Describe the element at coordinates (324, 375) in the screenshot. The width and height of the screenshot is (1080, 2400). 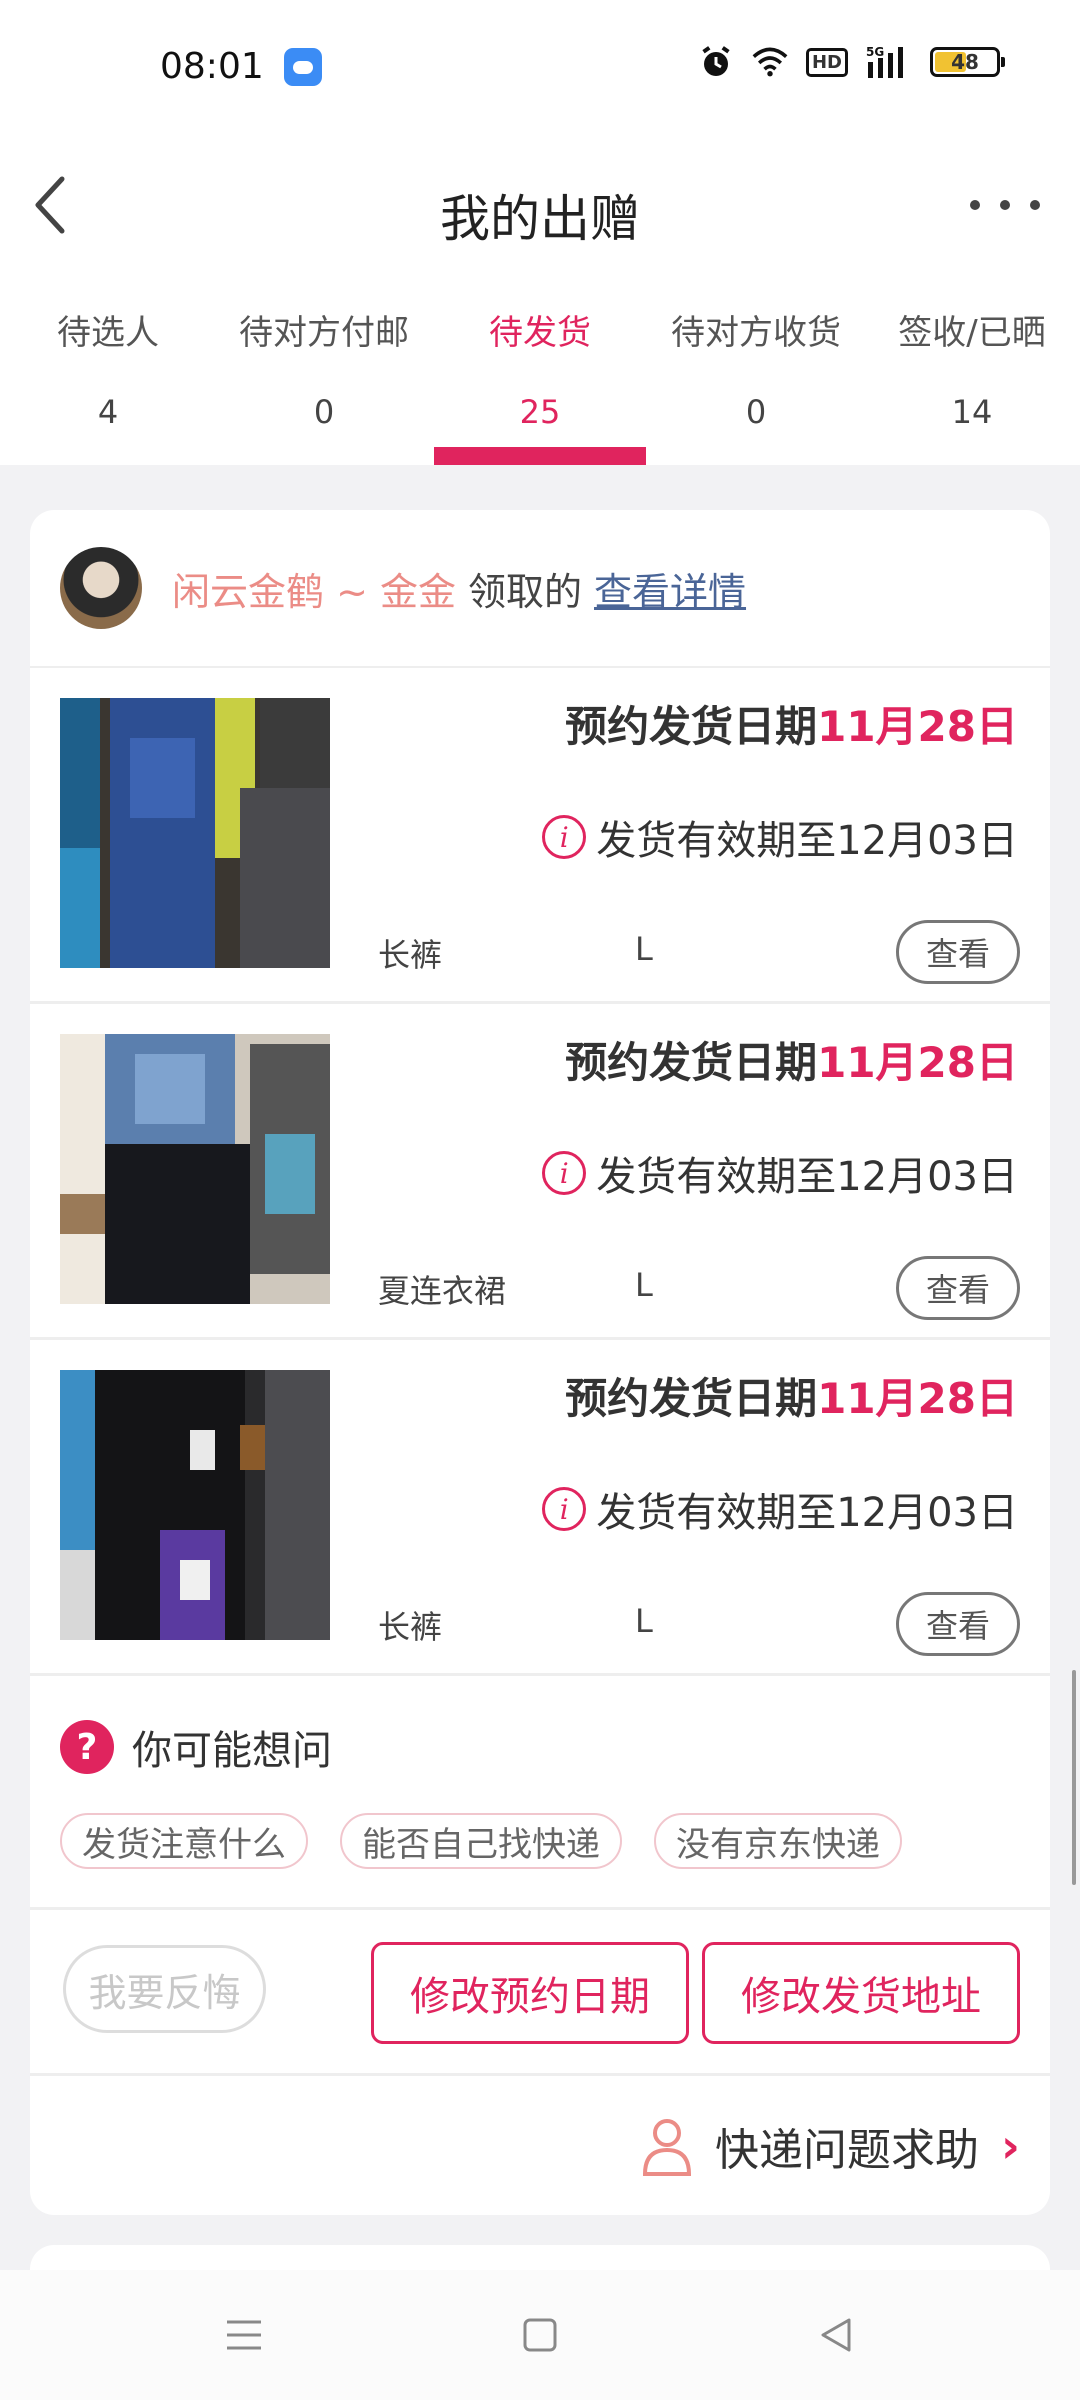
I see `tab-pending-postage: 待对方付邮 0` at that location.